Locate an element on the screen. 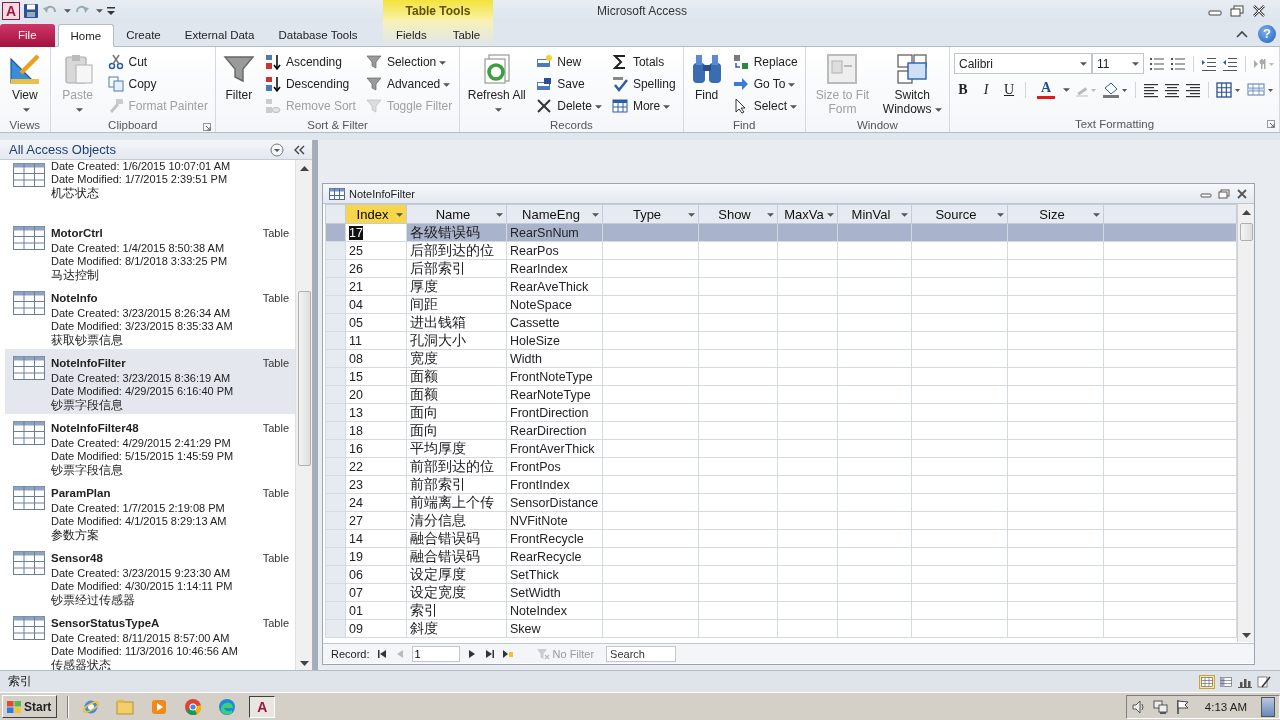  record-number-field: 1 is located at coordinates (435, 653).